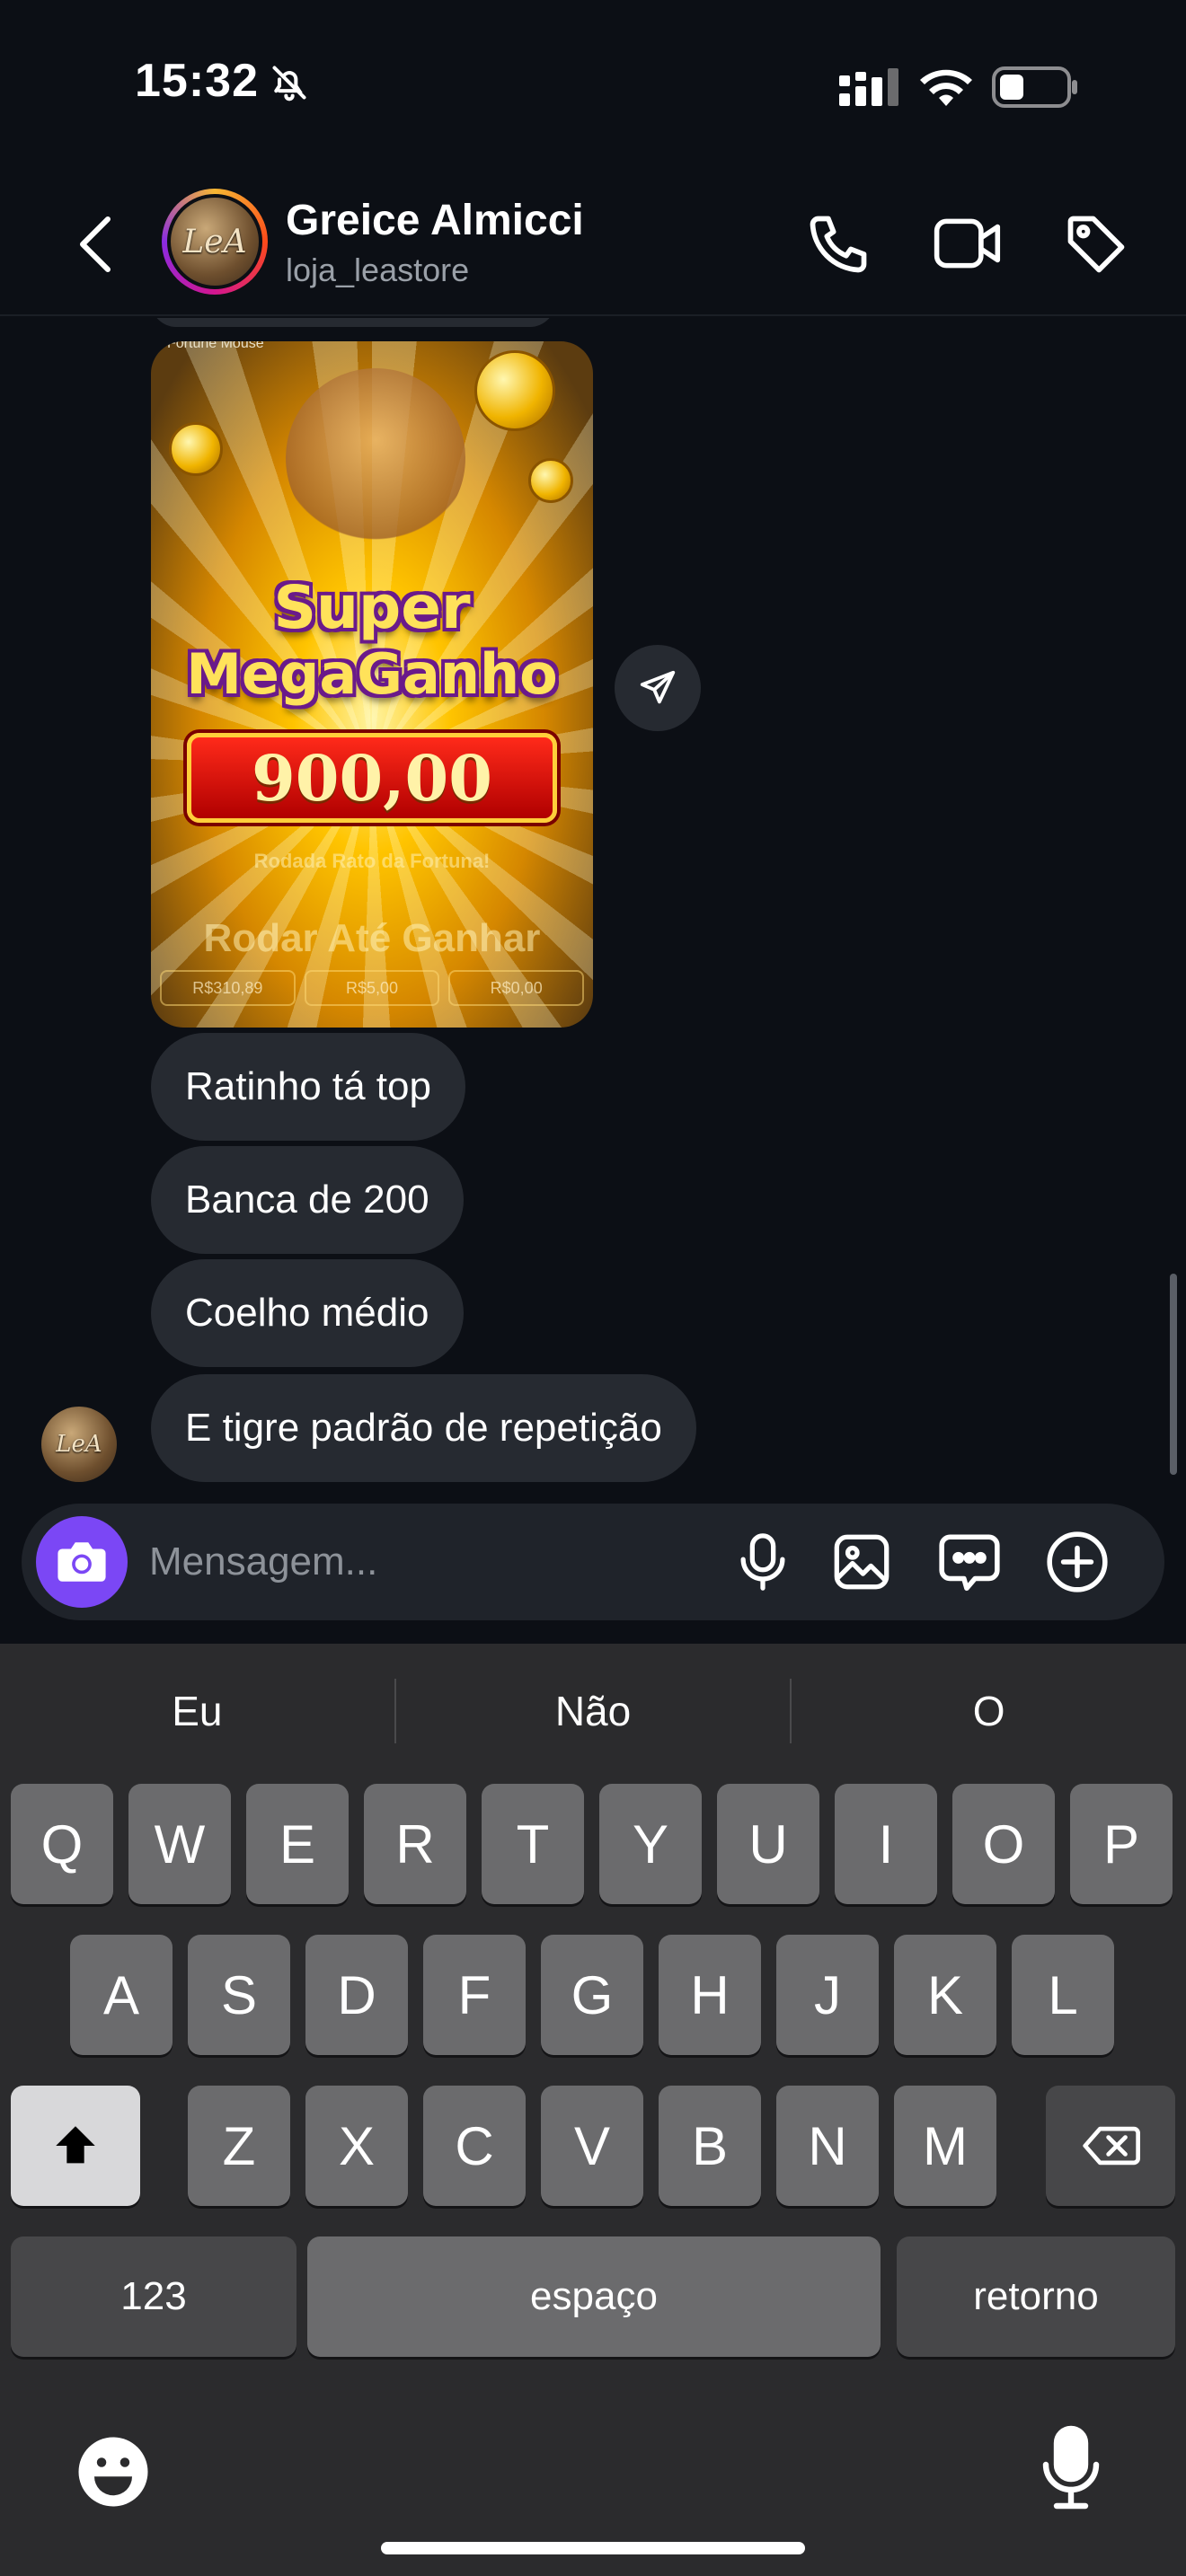 This screenshot has height=2576, width=1186. I want to click on message-bubble: Coelho médio, so click(307, 1313).